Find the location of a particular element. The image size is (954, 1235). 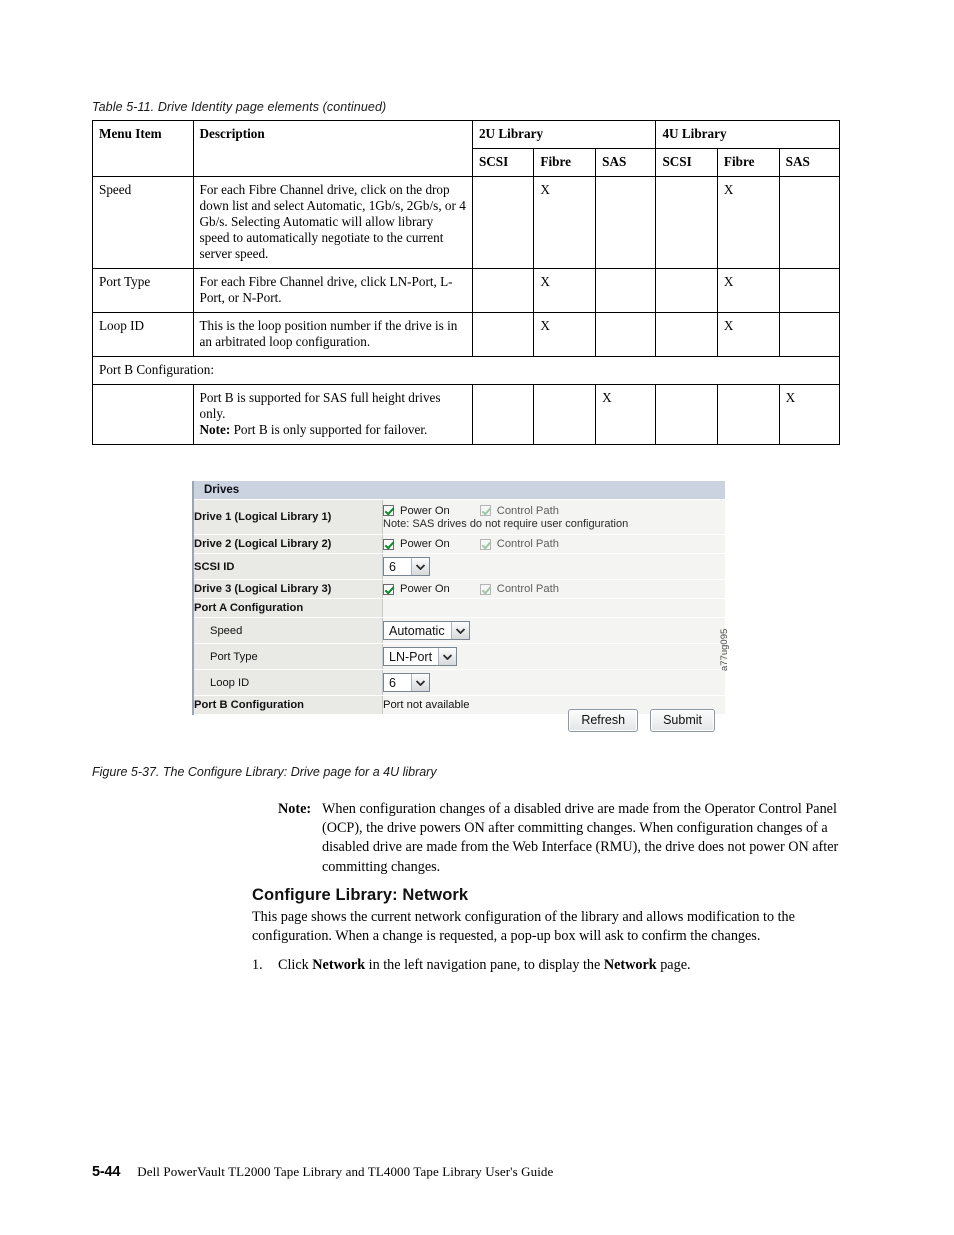

loop-id-row: Loop ID 6 is located at coordinates (459, 682).